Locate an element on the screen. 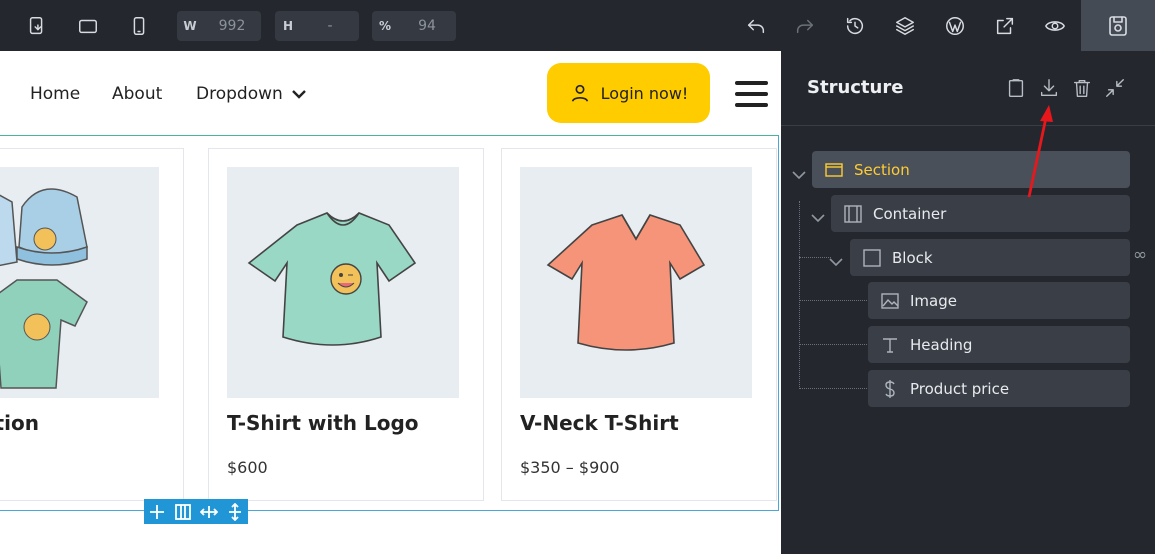 This screenshot has width=1155, height=554. element-handles is located at coordinates (196, 511).